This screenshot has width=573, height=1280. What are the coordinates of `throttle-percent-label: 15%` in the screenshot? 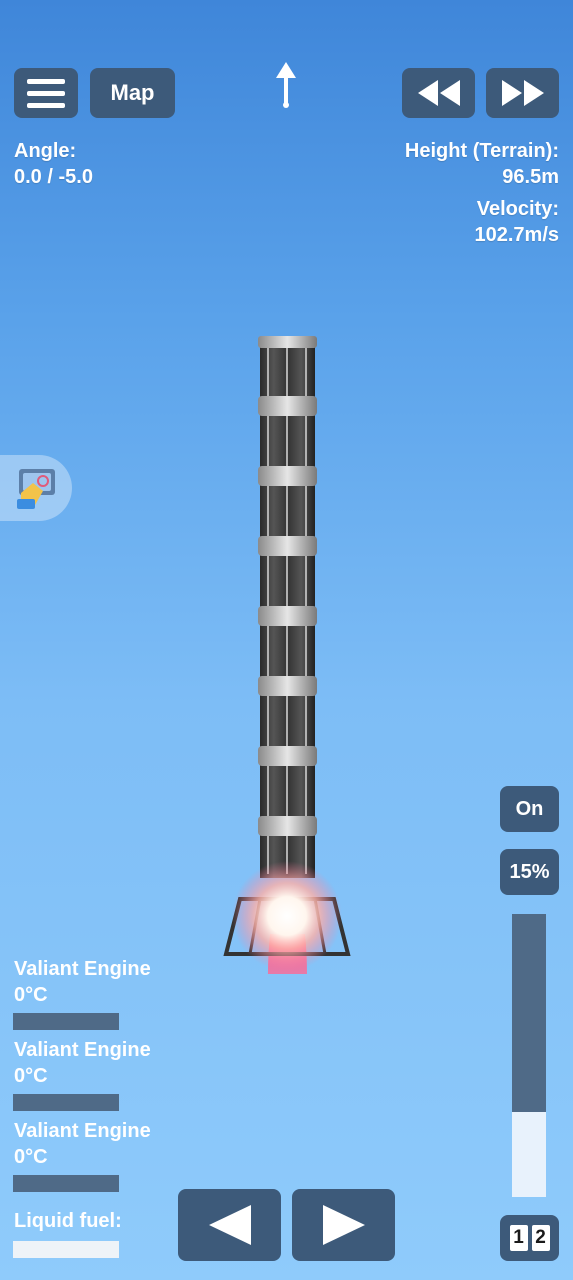 It's located at (529, 872).